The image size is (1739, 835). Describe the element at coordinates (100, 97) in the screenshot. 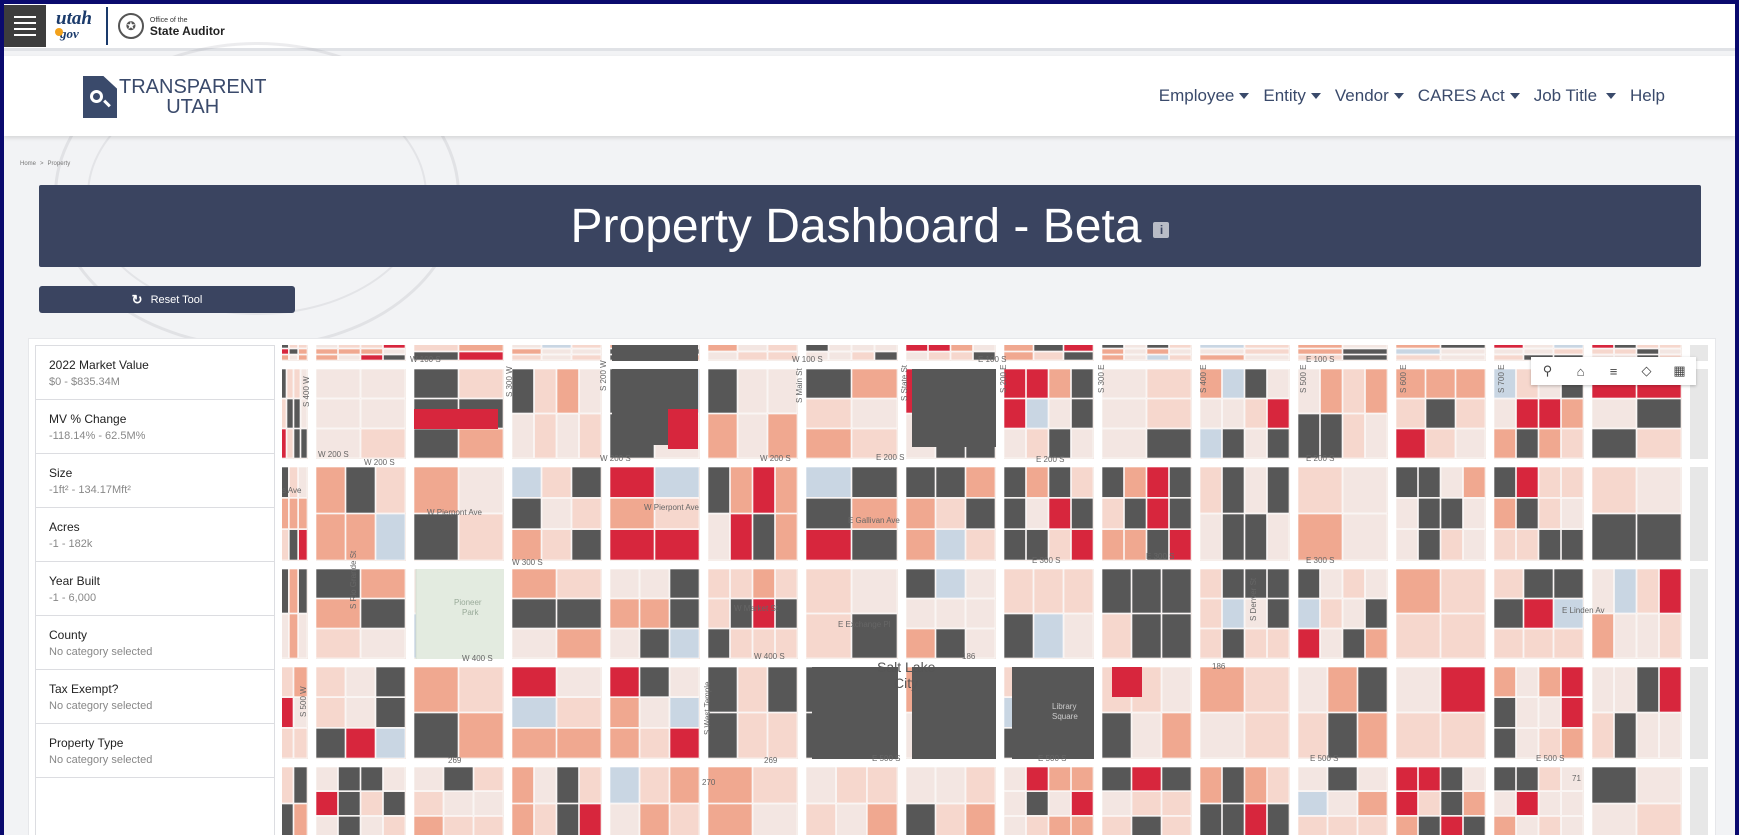

I see `magnifier-document-icon` at that location.